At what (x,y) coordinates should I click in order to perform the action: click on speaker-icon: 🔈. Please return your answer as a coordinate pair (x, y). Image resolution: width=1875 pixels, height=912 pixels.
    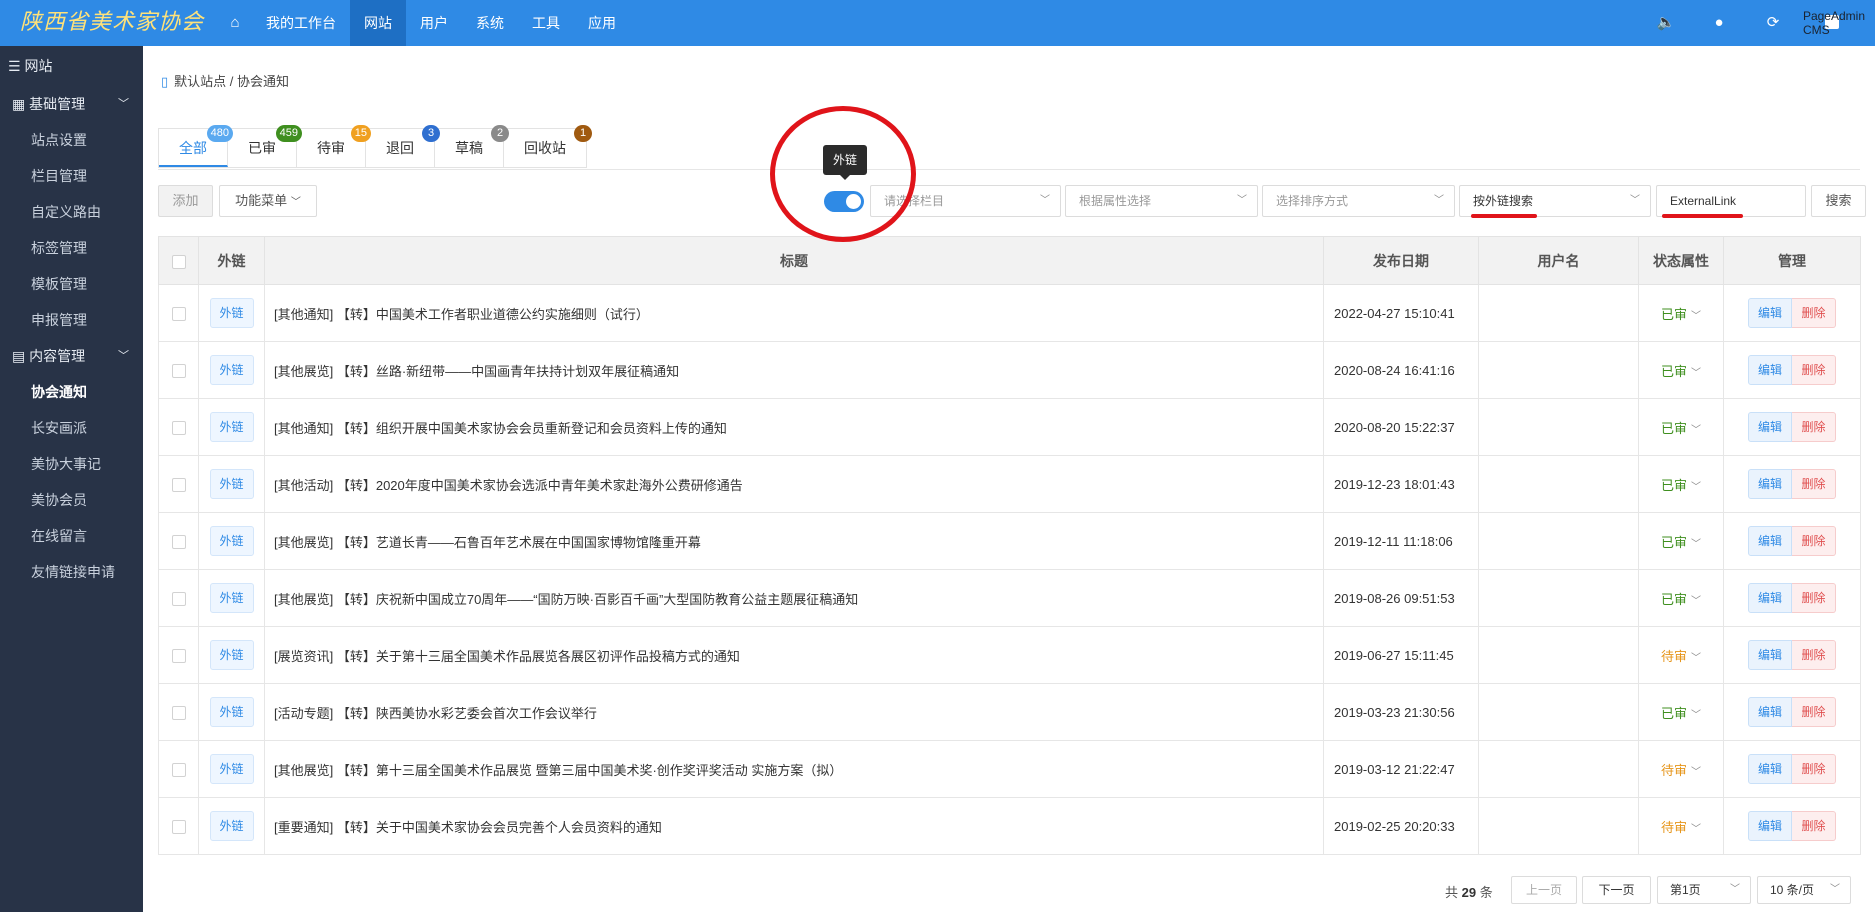
    Looking at the image, I should click on (1666, 23).